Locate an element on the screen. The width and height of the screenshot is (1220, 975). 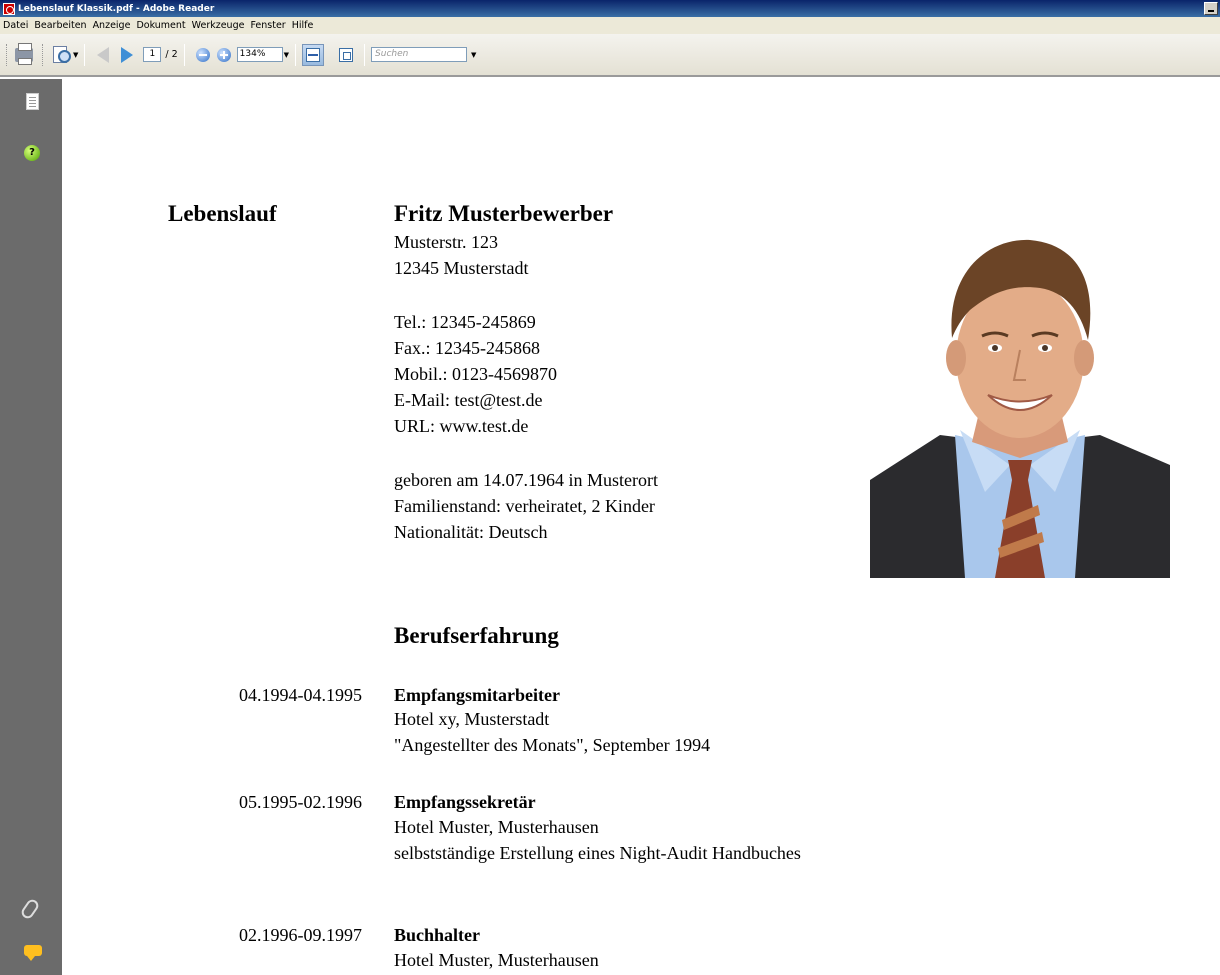
experience-detail: Hotel xy, Musterstadt is located at coordinates (472, 719).